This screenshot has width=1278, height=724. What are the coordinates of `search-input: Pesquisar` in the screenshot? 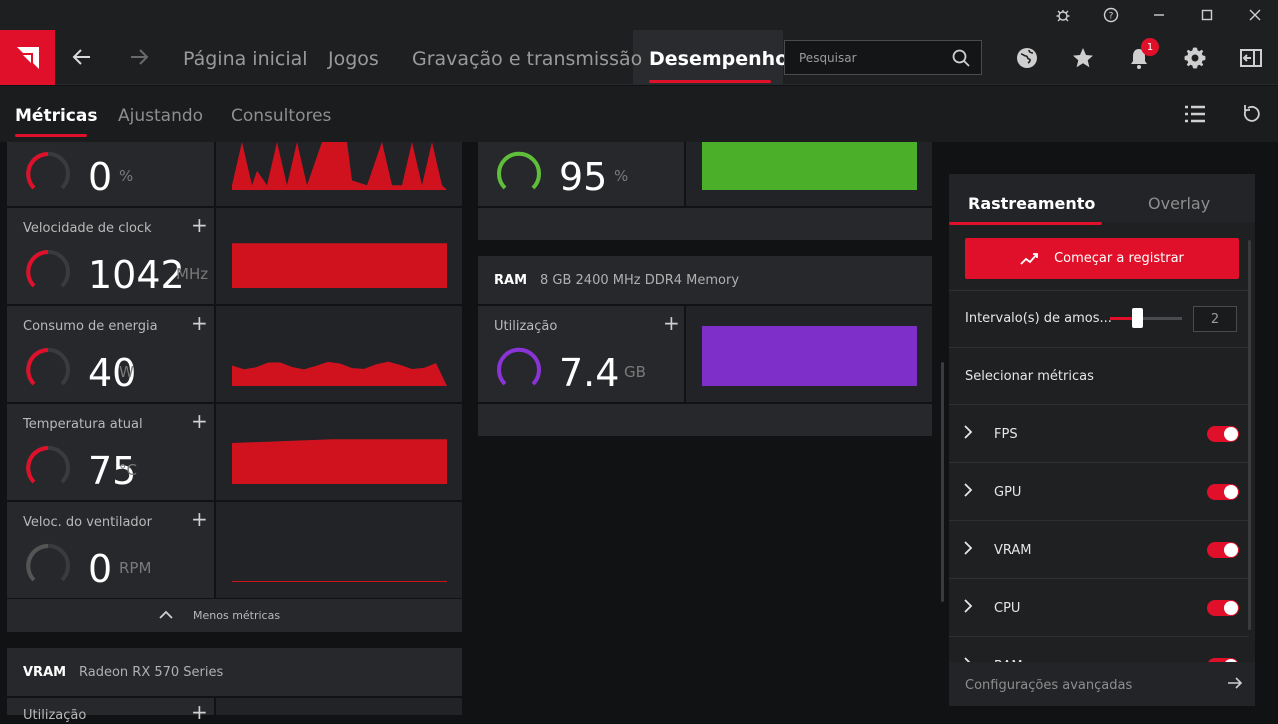 It's located at (883, 57).